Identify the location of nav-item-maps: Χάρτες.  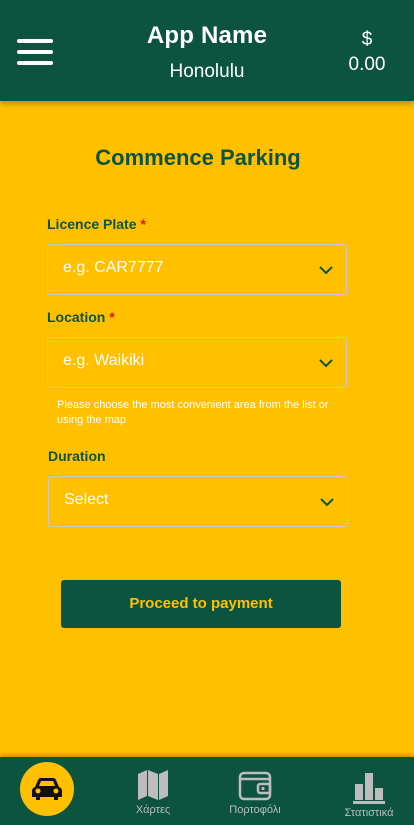
(153, 792).